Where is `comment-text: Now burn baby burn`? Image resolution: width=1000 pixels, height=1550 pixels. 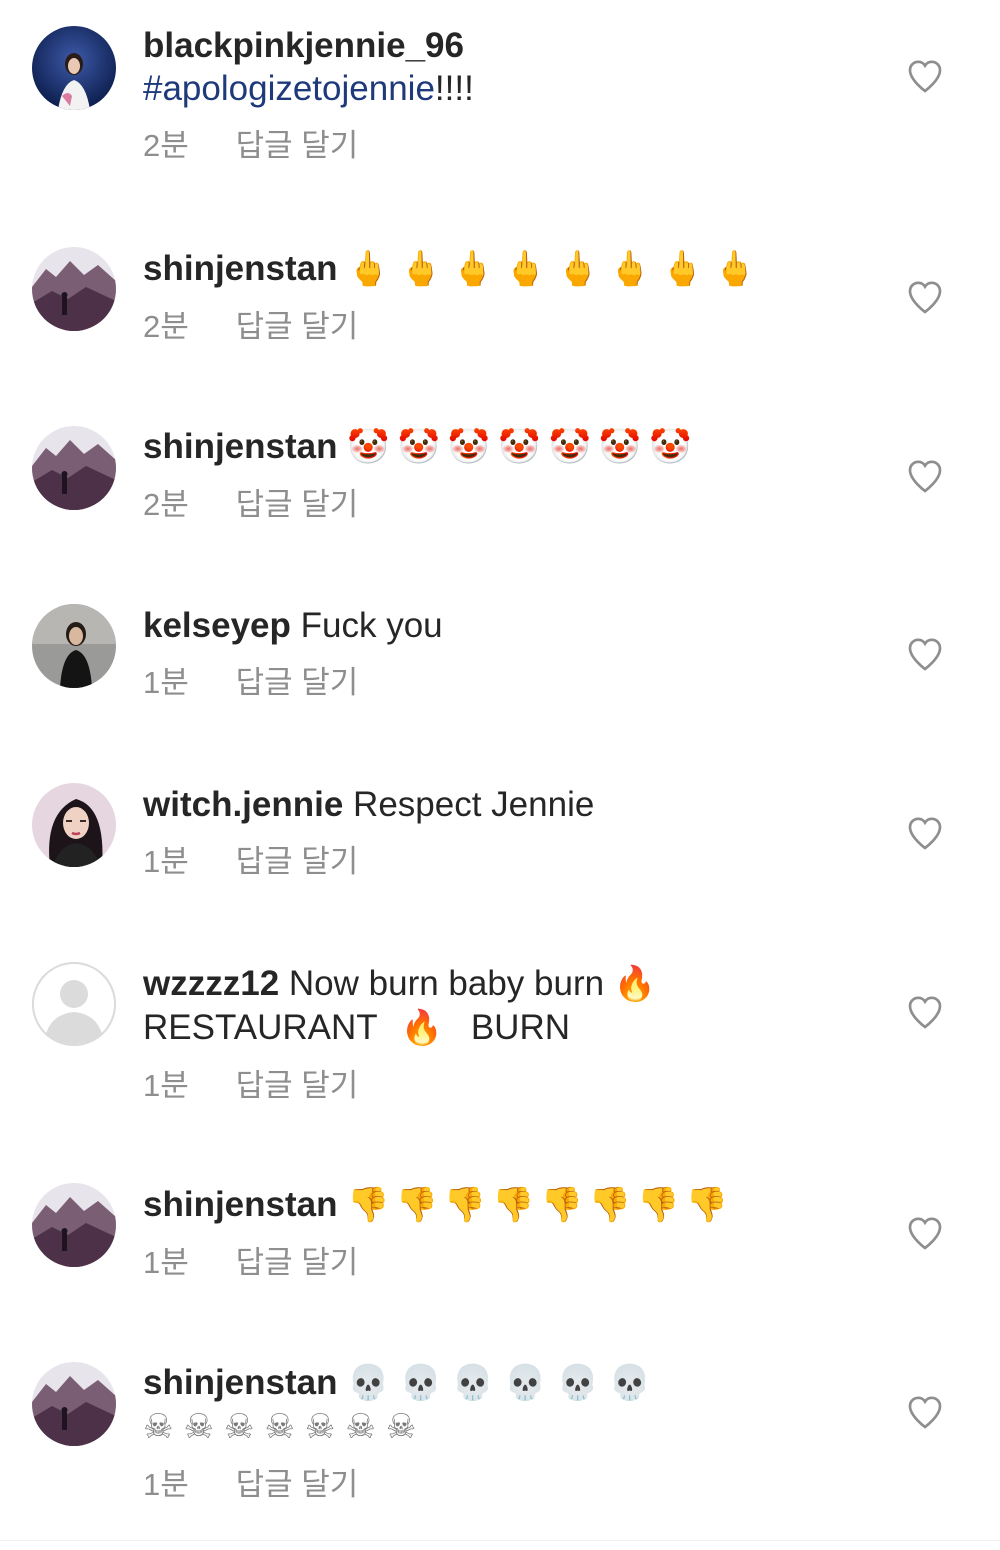 comment-text: Now burn baby burn is located at coordinates (446, 983).